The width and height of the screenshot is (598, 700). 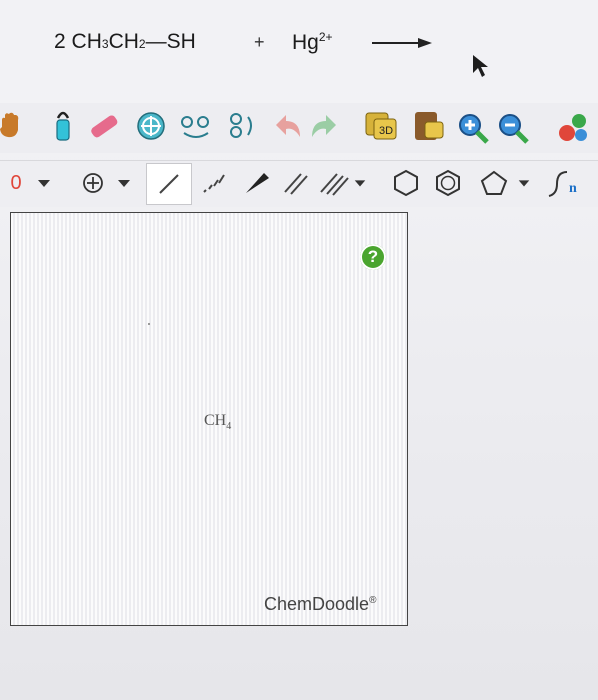 I want to click on wedge-bond-icon, so click(x=257, y=183).